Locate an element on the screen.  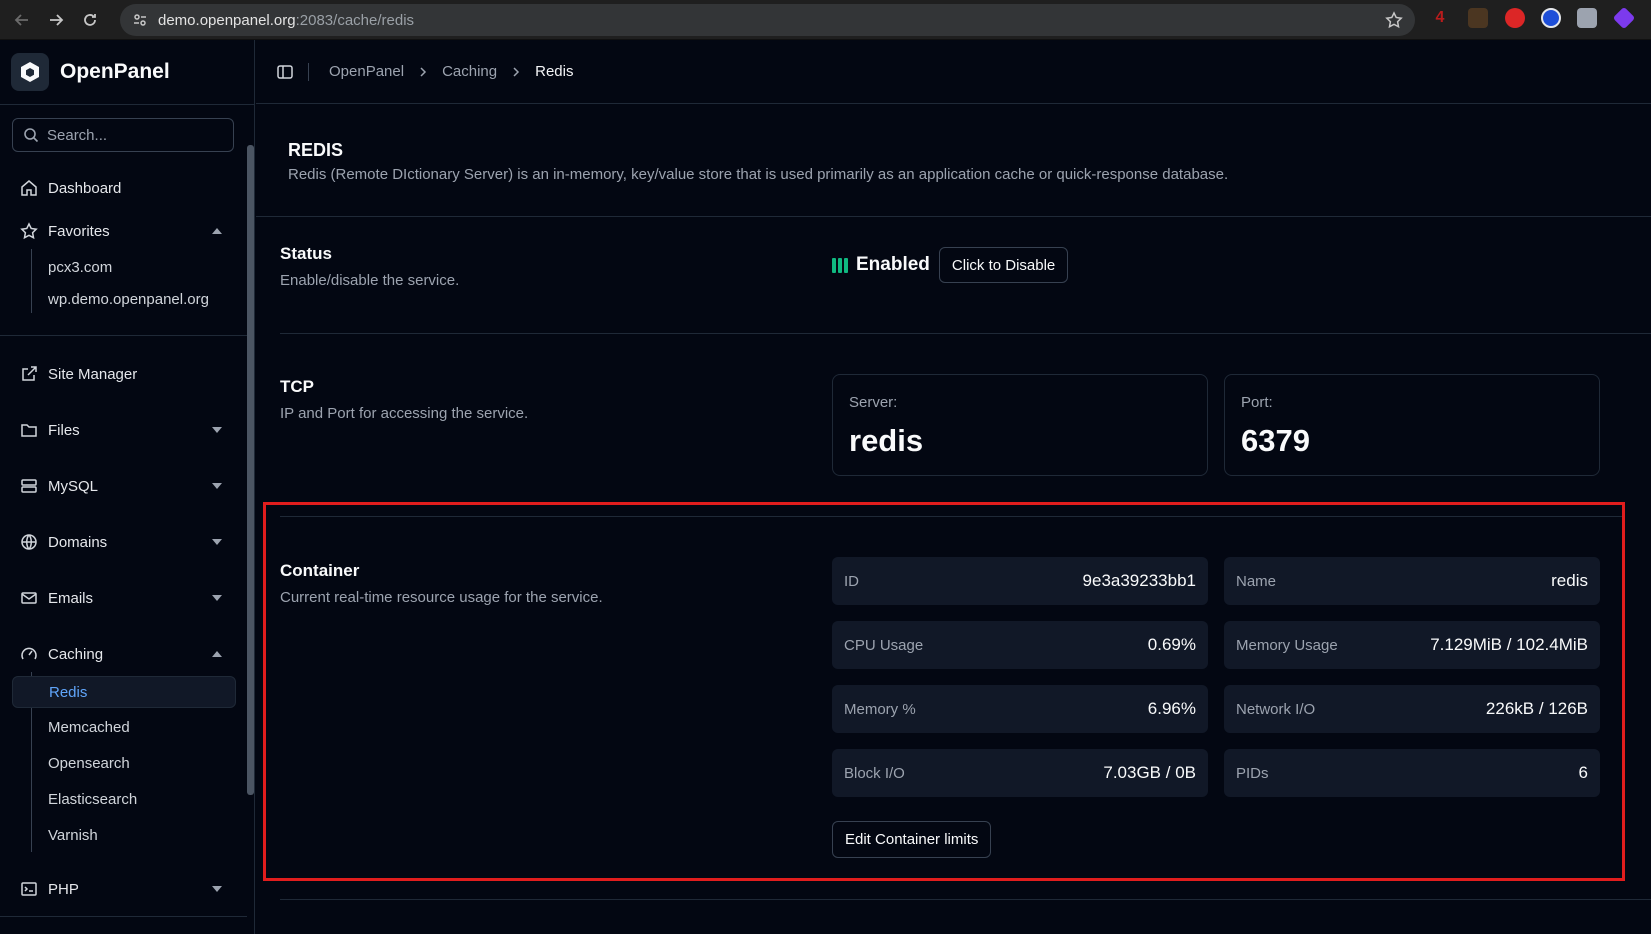
stat-value: redis is located at coordinates (1569, 580).